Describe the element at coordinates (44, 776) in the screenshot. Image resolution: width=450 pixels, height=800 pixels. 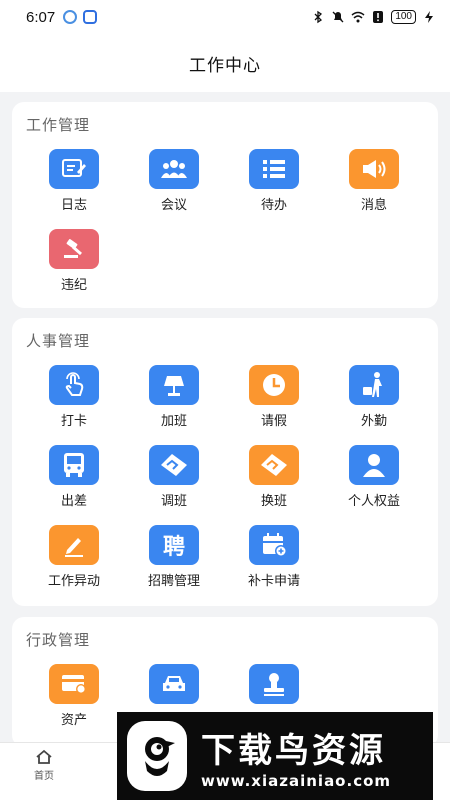
I see `nav-home-label: 首页` at that location.